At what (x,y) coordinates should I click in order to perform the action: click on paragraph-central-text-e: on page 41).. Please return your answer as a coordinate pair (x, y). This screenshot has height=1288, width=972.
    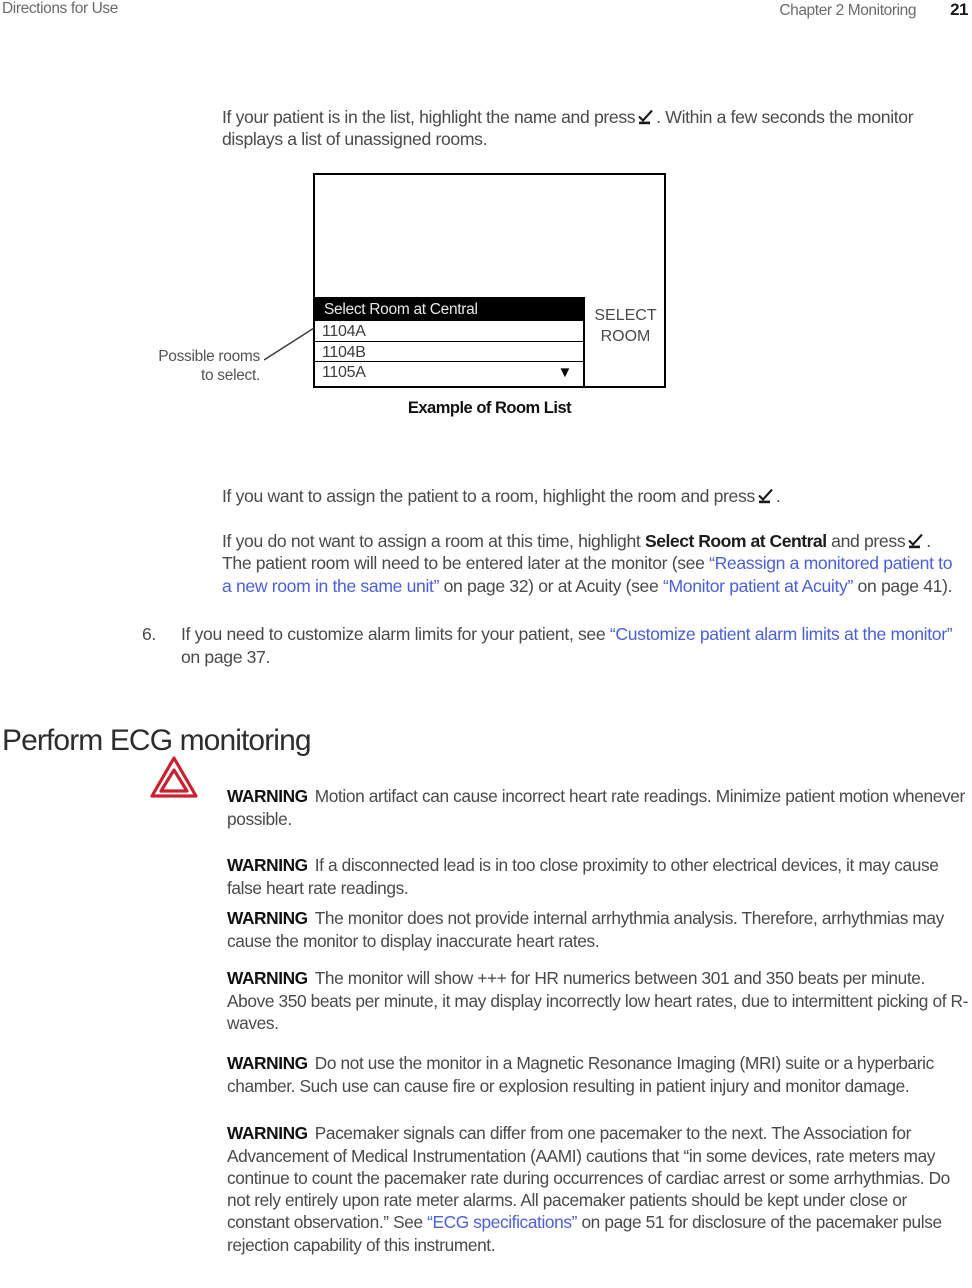
    Looking at the image, I should click on (903, 585).